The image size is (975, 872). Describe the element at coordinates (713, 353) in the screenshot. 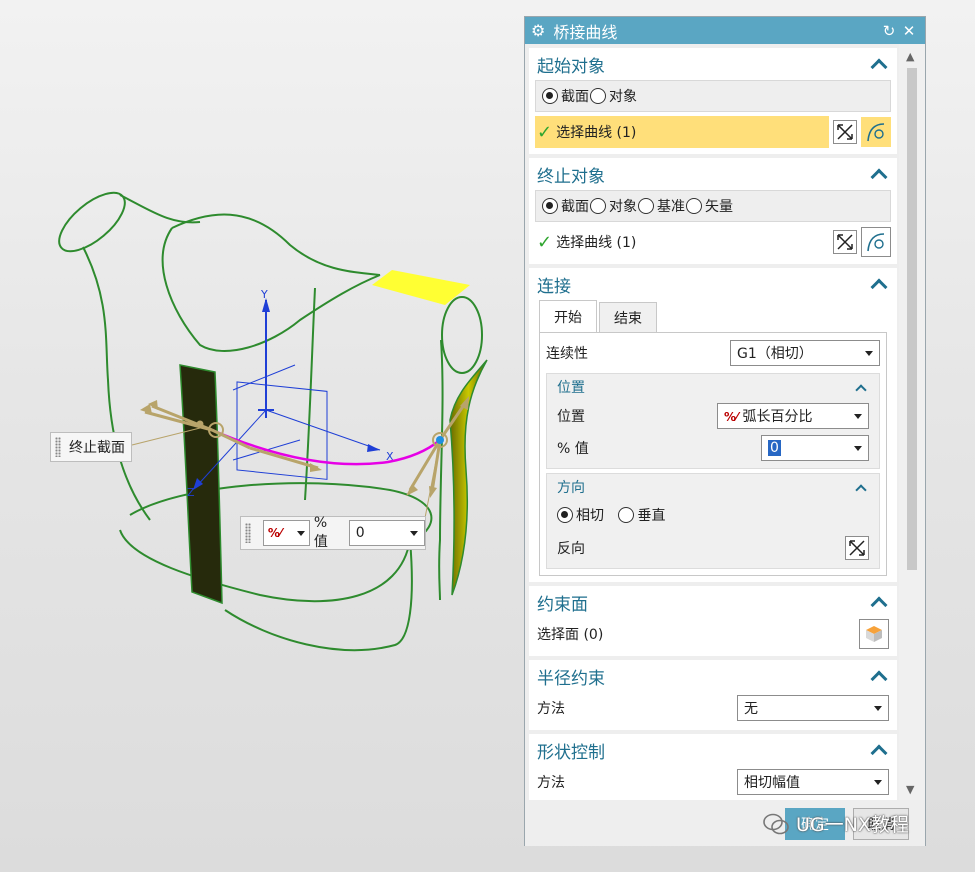

I see `continuity-row: 连续性 G1（相切）` at that location.